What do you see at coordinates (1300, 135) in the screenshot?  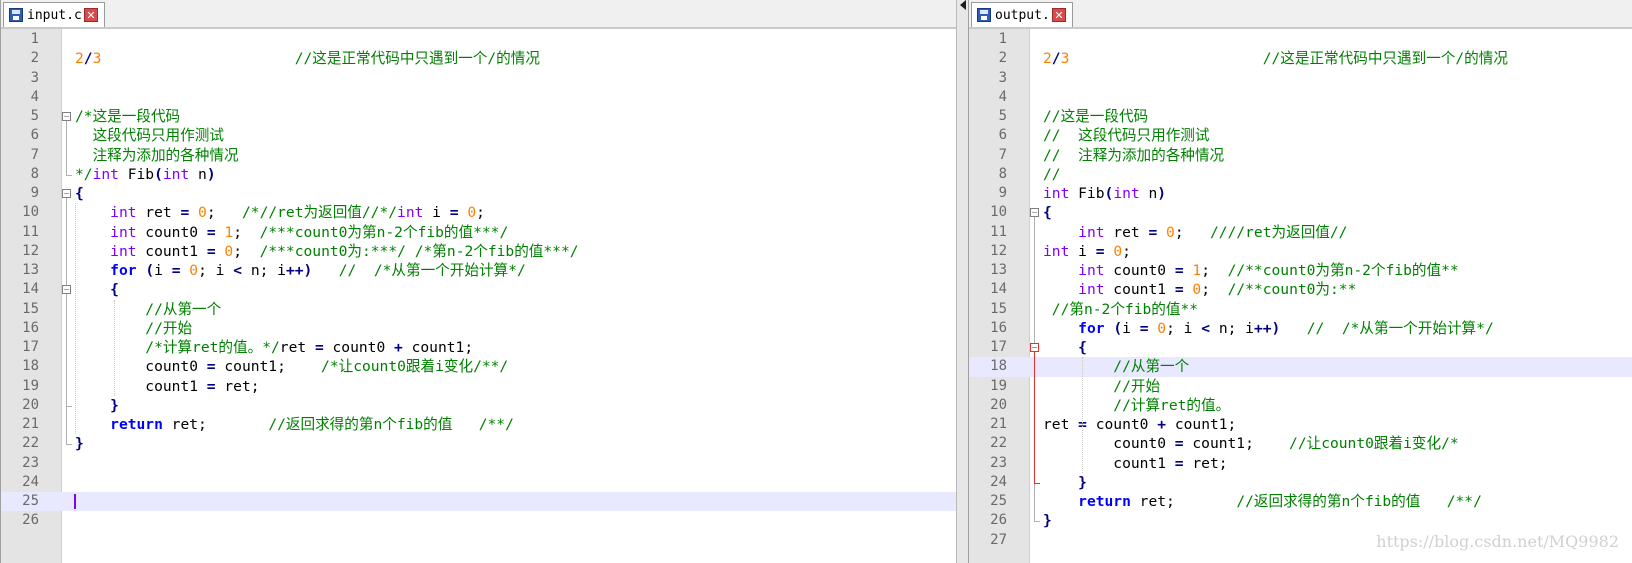 I see `code-line: 6 // 这段代码只用作测试` at bounding box center [1300, 135].